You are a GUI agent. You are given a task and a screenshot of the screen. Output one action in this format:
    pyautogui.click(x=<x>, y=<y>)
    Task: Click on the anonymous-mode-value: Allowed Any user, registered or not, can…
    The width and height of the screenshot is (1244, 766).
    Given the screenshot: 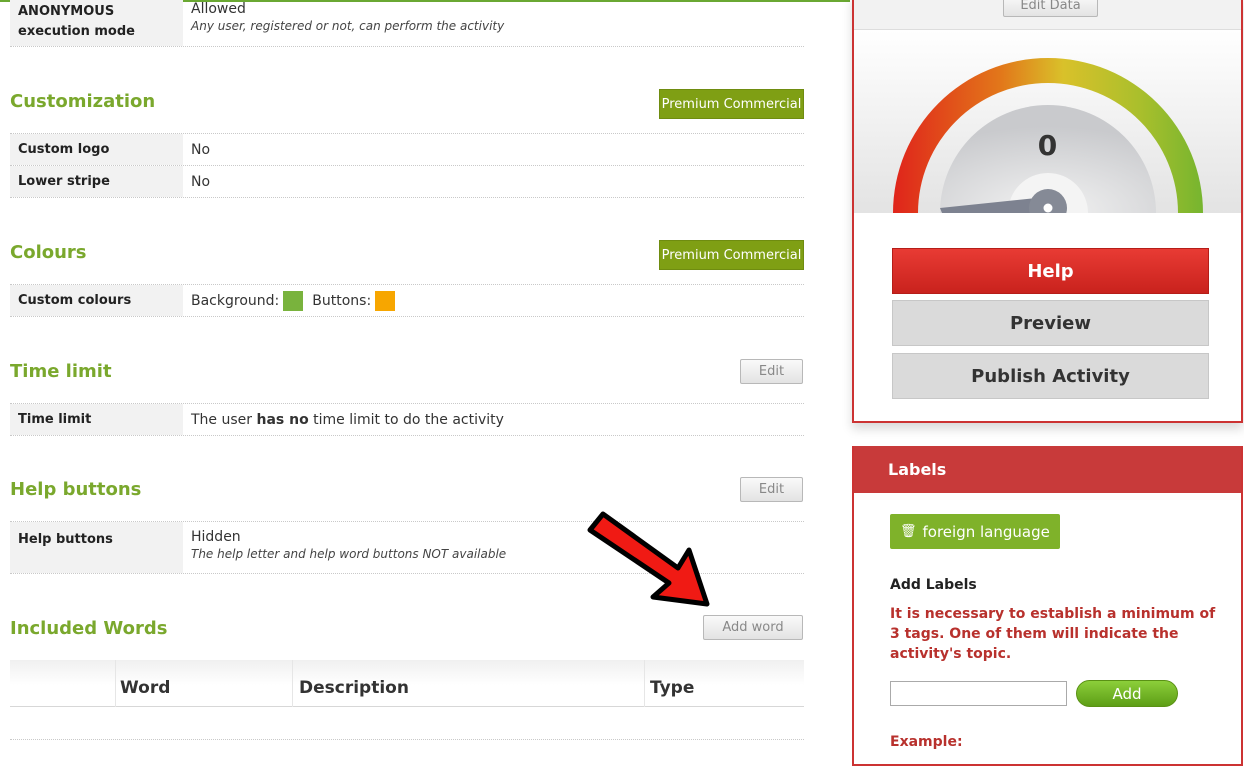 What is the action you would take?
    pyautogui.click(x=493, y=23)
    